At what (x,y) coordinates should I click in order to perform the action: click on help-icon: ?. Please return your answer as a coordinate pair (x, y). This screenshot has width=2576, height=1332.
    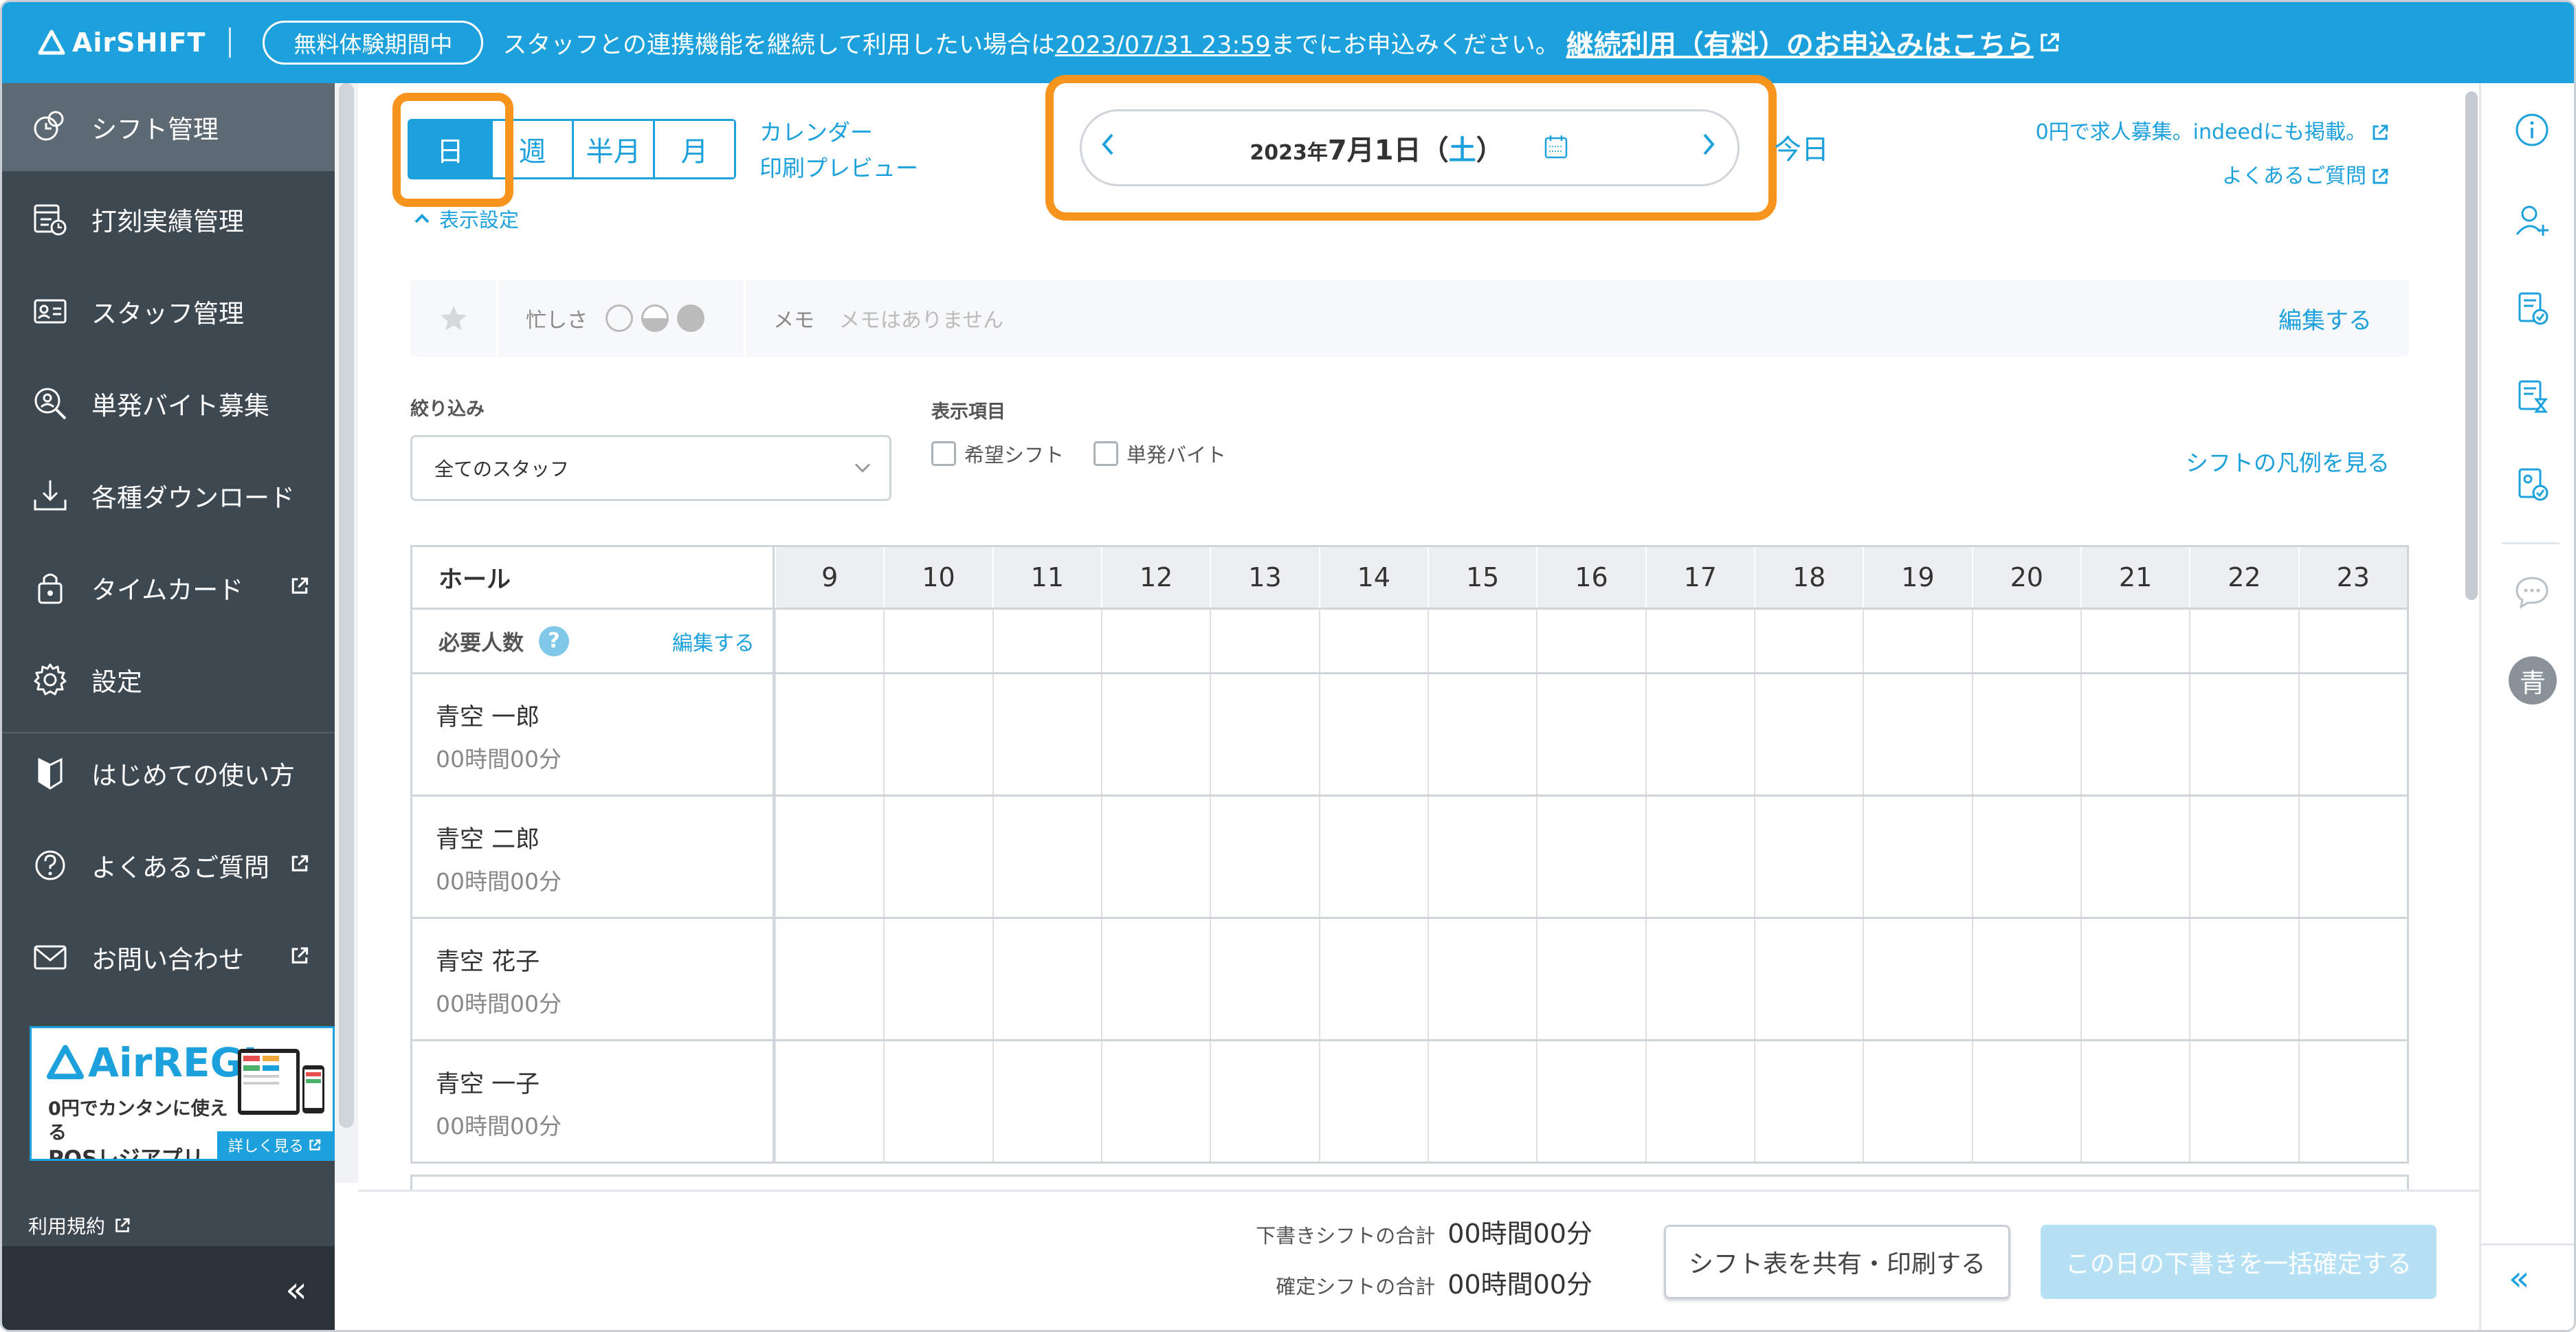
    Looking at the image, I should click on (554, 640).